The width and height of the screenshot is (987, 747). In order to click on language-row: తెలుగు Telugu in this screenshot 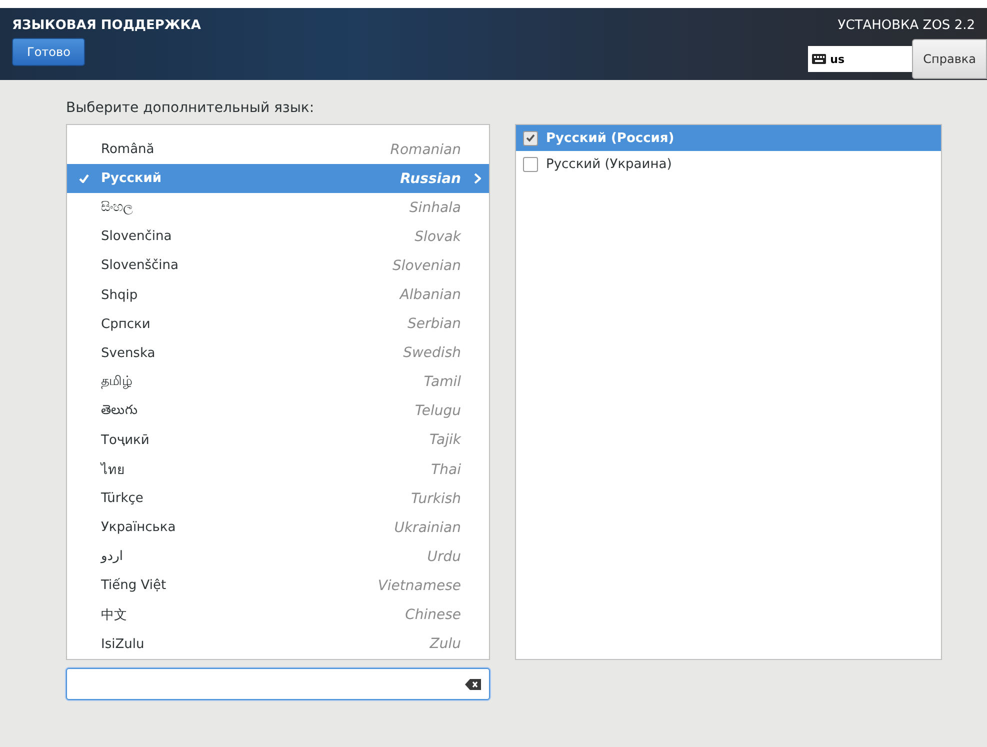, I will do `click(278, 411)`.